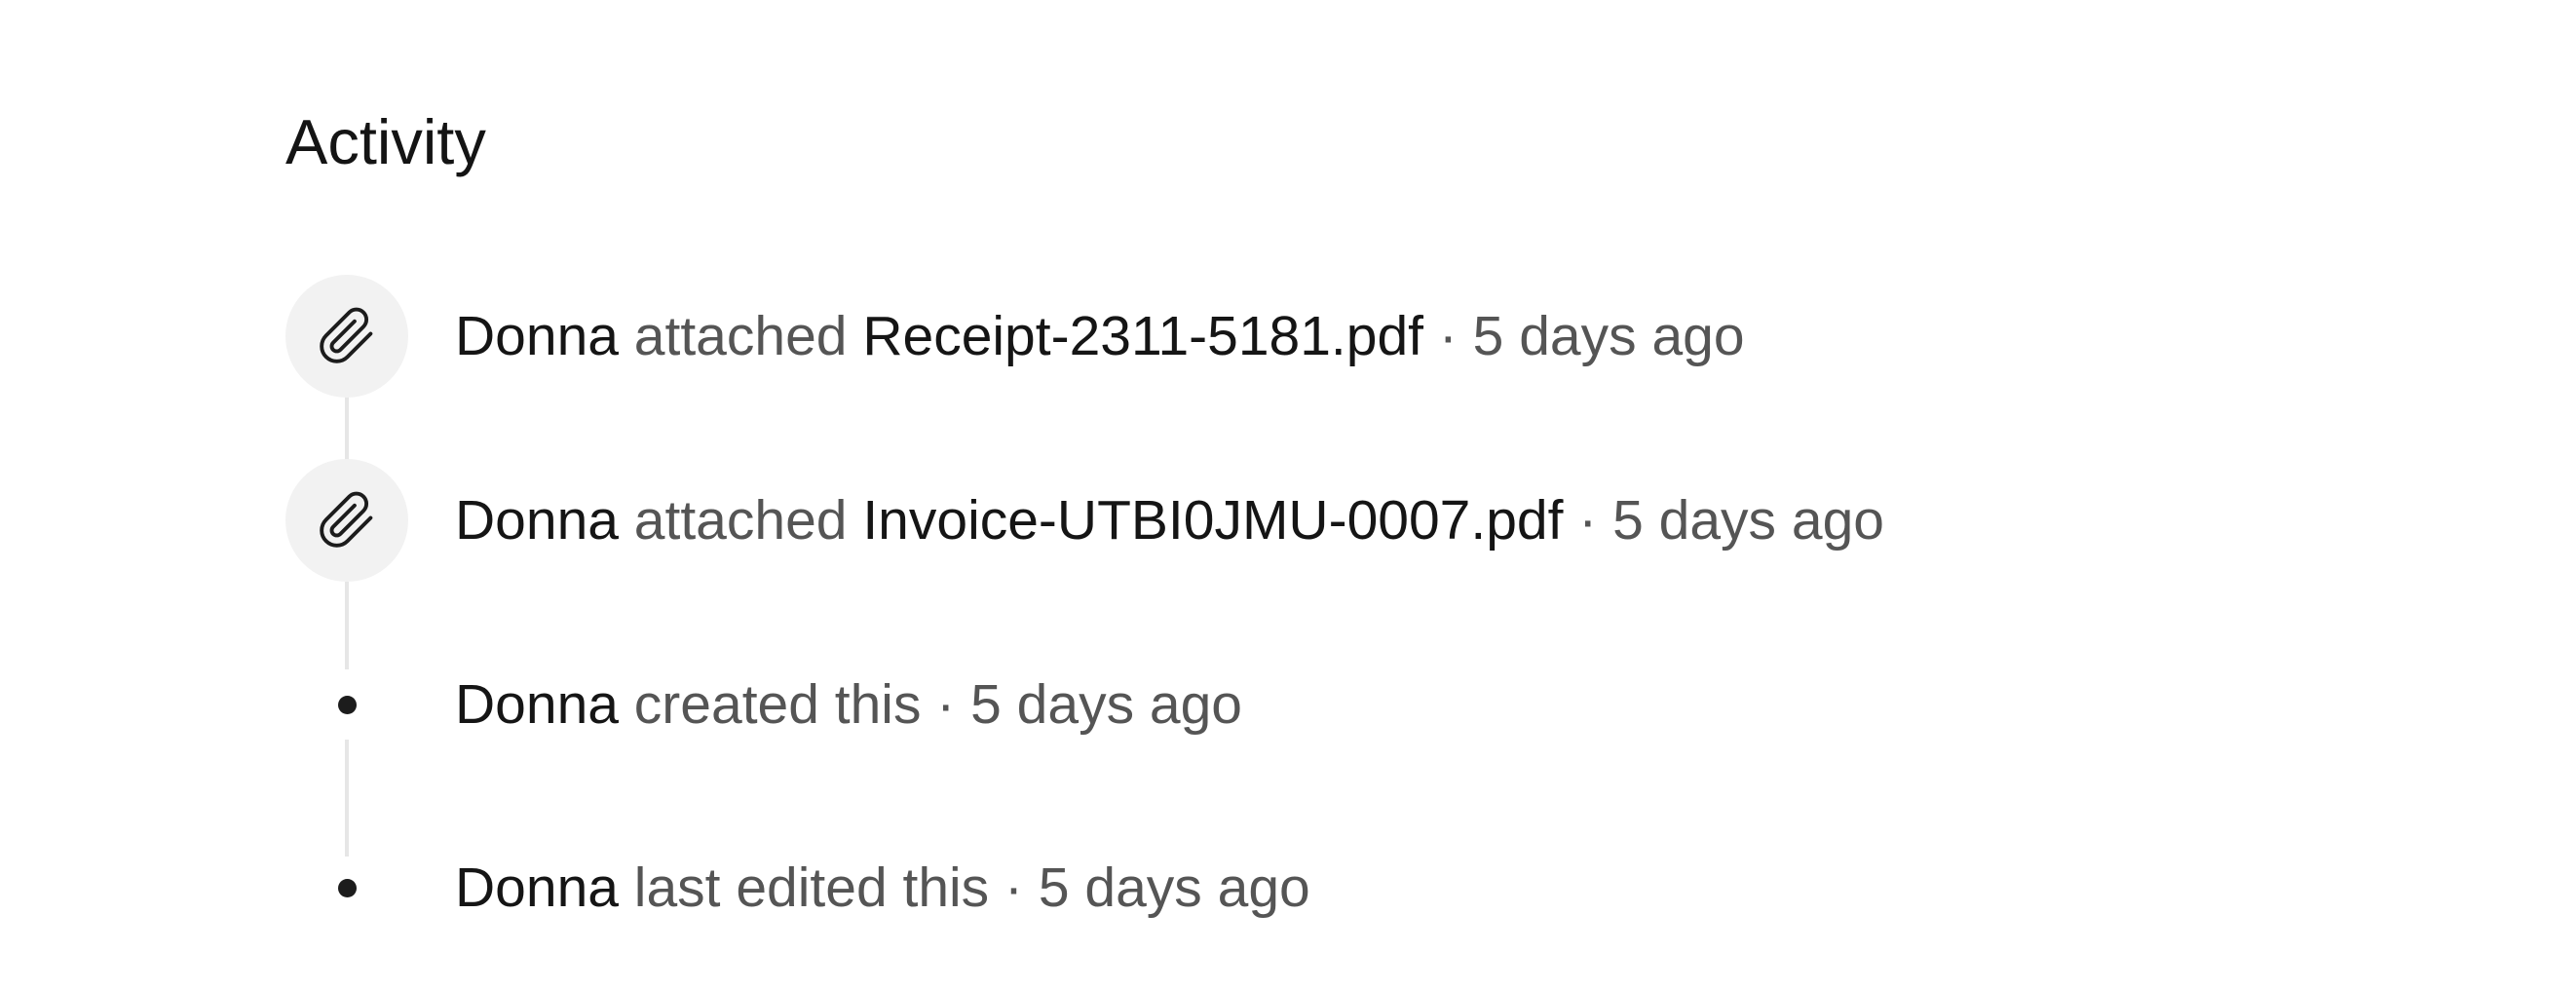 The width and height of the screenshot is (2576, 990). What do you see at coordinates (1212, 520) in the screenshot?
I see `attachment-file-link: Invoice-UTBI0JMU-0007.pdf` at bounding box center [1212, 520].